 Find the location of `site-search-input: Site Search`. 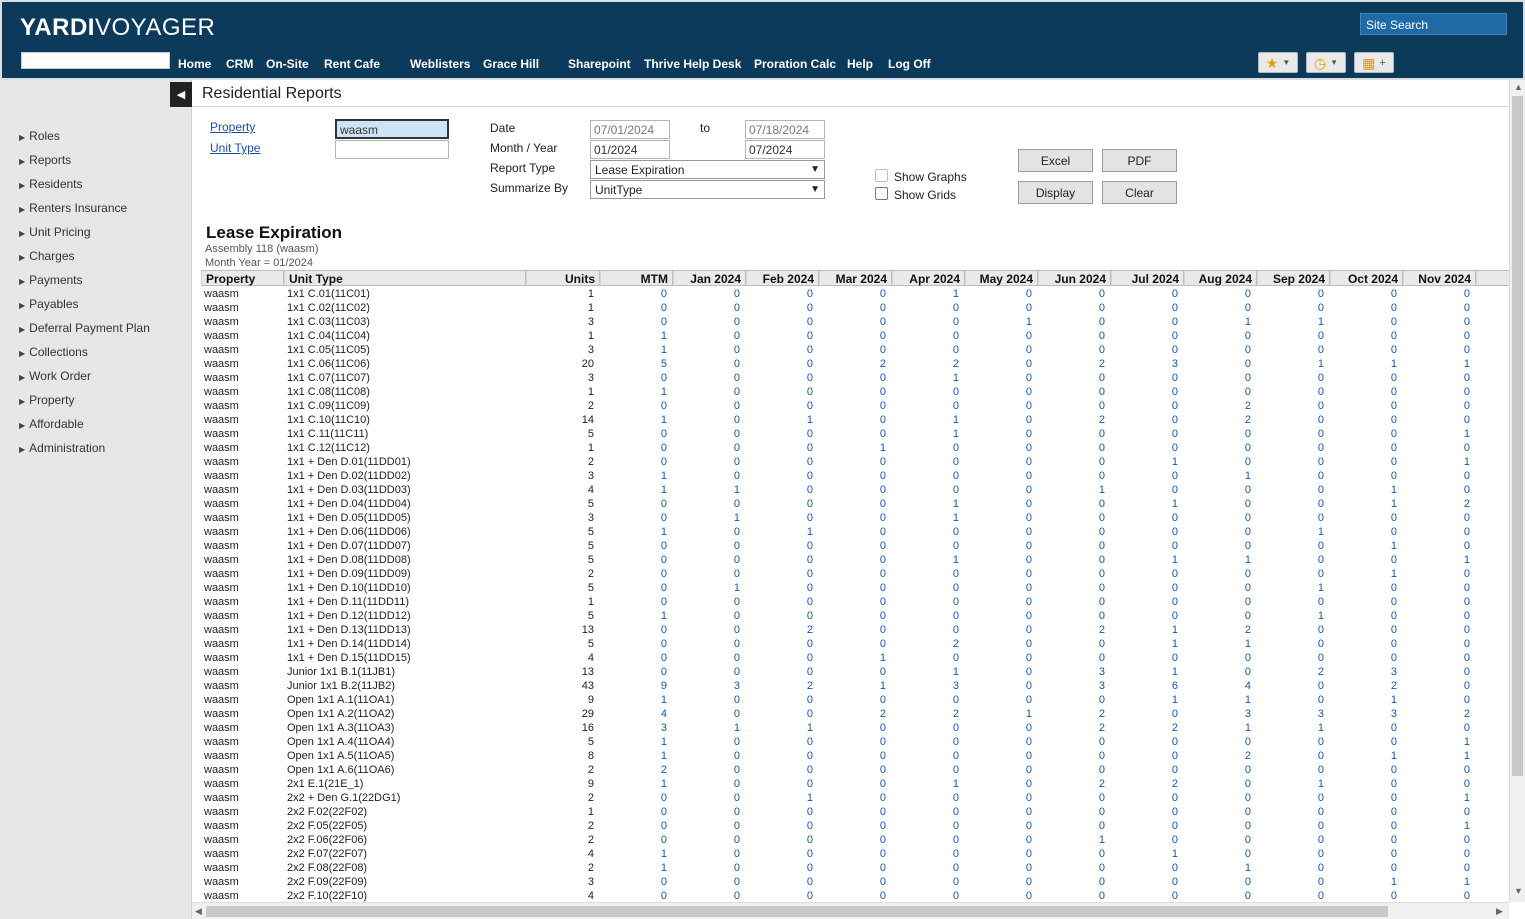

site-search-input: Site Search is located at coordinates (1433, 24).